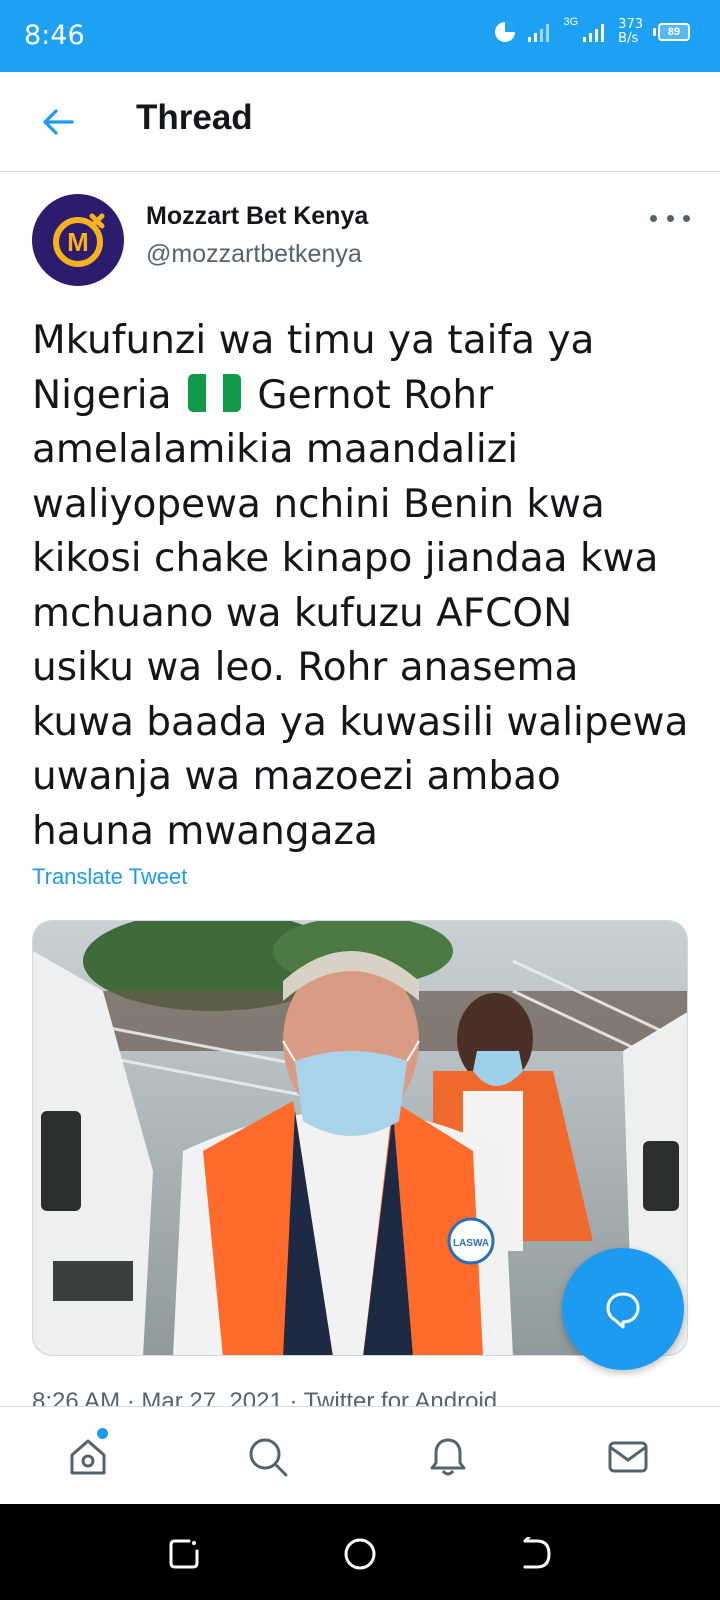 The width and height of the screenshot is (720, 1600). I want to click on network-speed-value: 373, so click(630, 24).